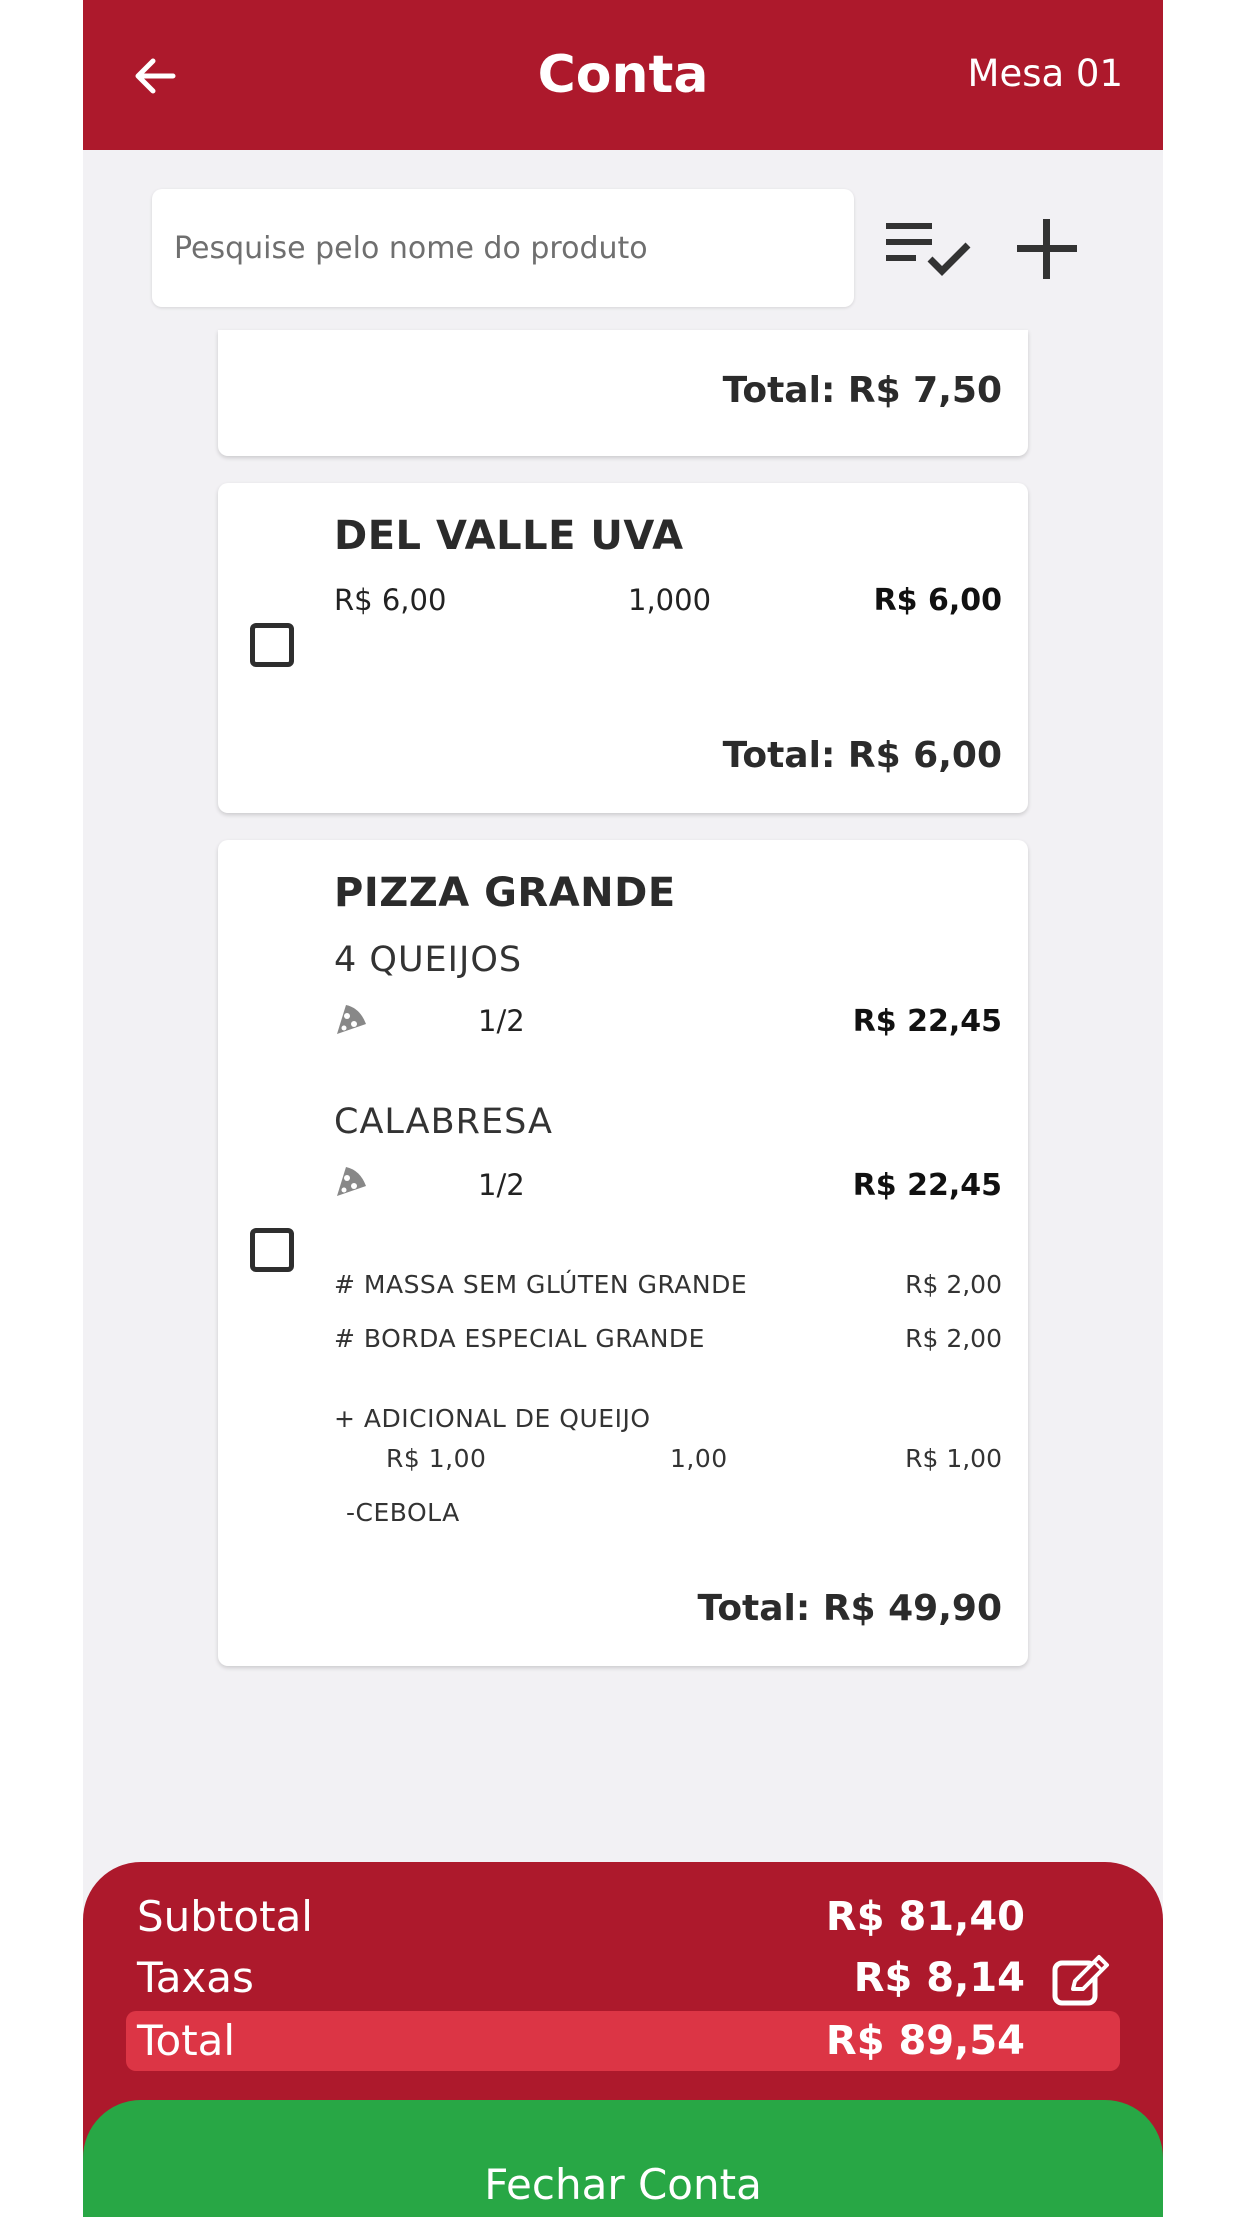  Describe the element at coordinates (186, 2040) in the screenshot. I see `total-label: Total` at that location.